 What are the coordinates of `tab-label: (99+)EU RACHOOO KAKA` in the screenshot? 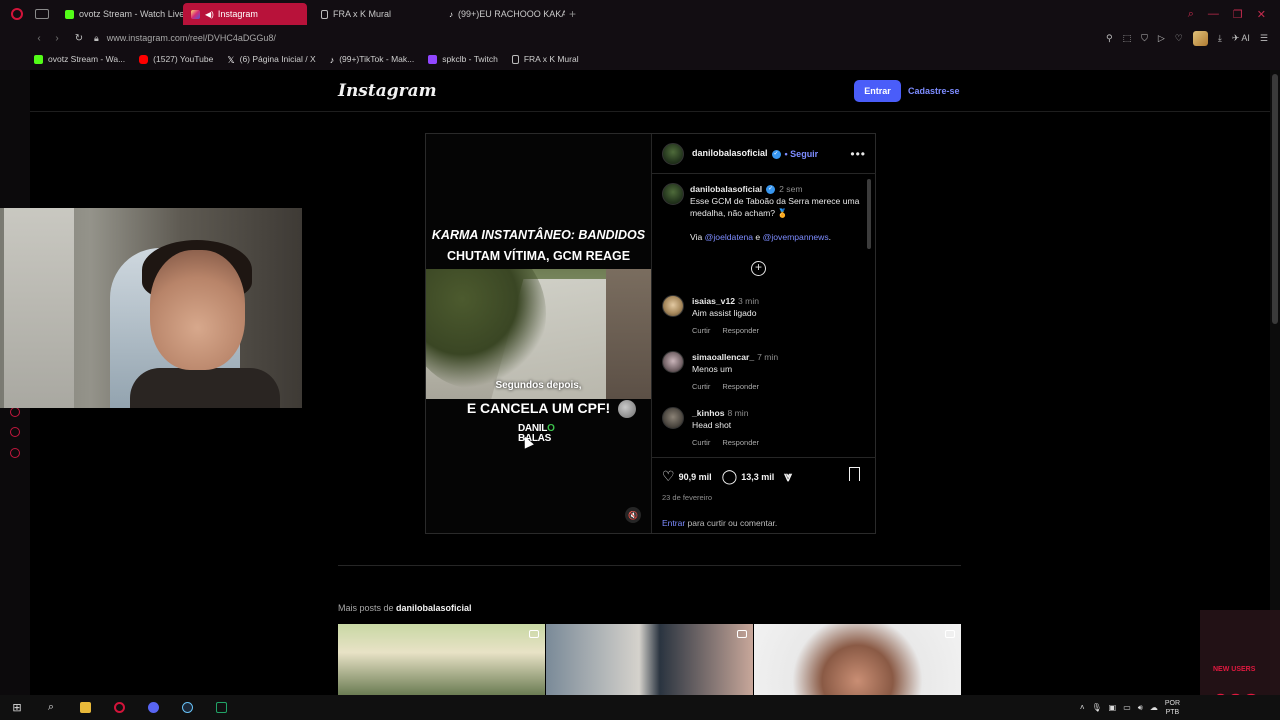 It's located at (511, 14).